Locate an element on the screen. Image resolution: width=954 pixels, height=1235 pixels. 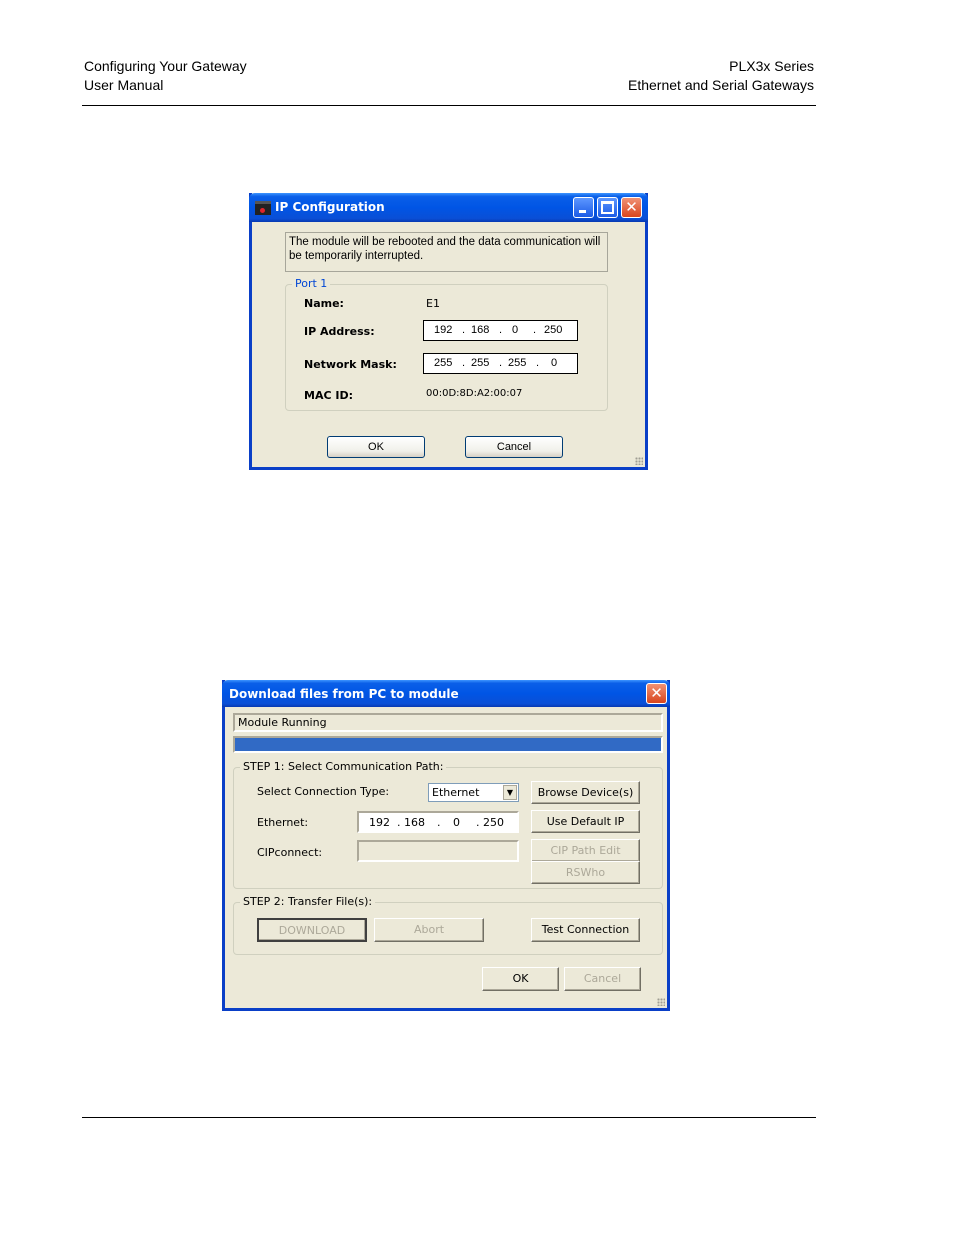
browse-devices-button: Browse Device(s) is located at coordinates (585, 792).